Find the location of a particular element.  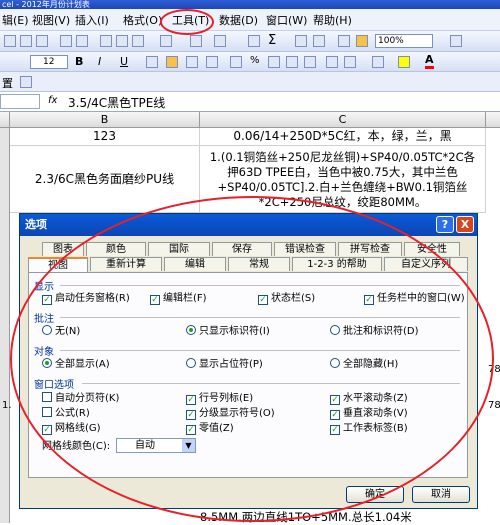

close-button: X is located at coordinates (465, 224).